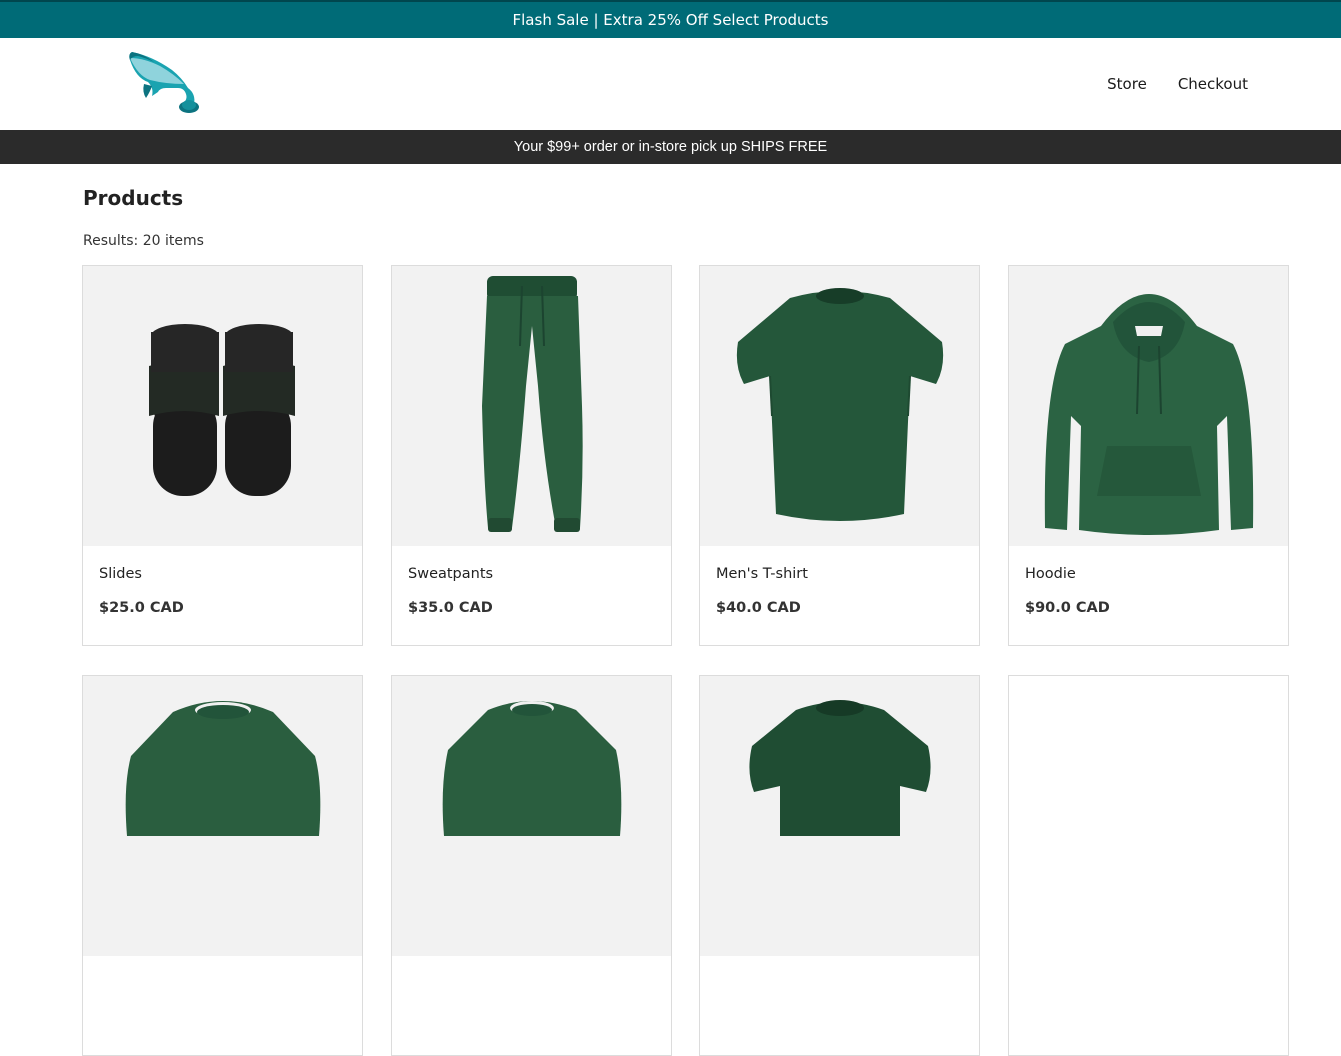 The height and width of the screenshot is (1056, 1341). What do you see at coordinates (758, 608) in the screenshot?
I see `product-price: $40.0 CAD` at bounding box center [758, 608].